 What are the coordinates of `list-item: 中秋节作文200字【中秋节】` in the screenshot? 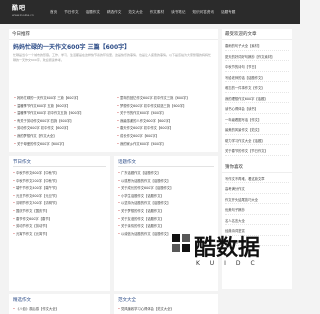 It's located at (60, 182).